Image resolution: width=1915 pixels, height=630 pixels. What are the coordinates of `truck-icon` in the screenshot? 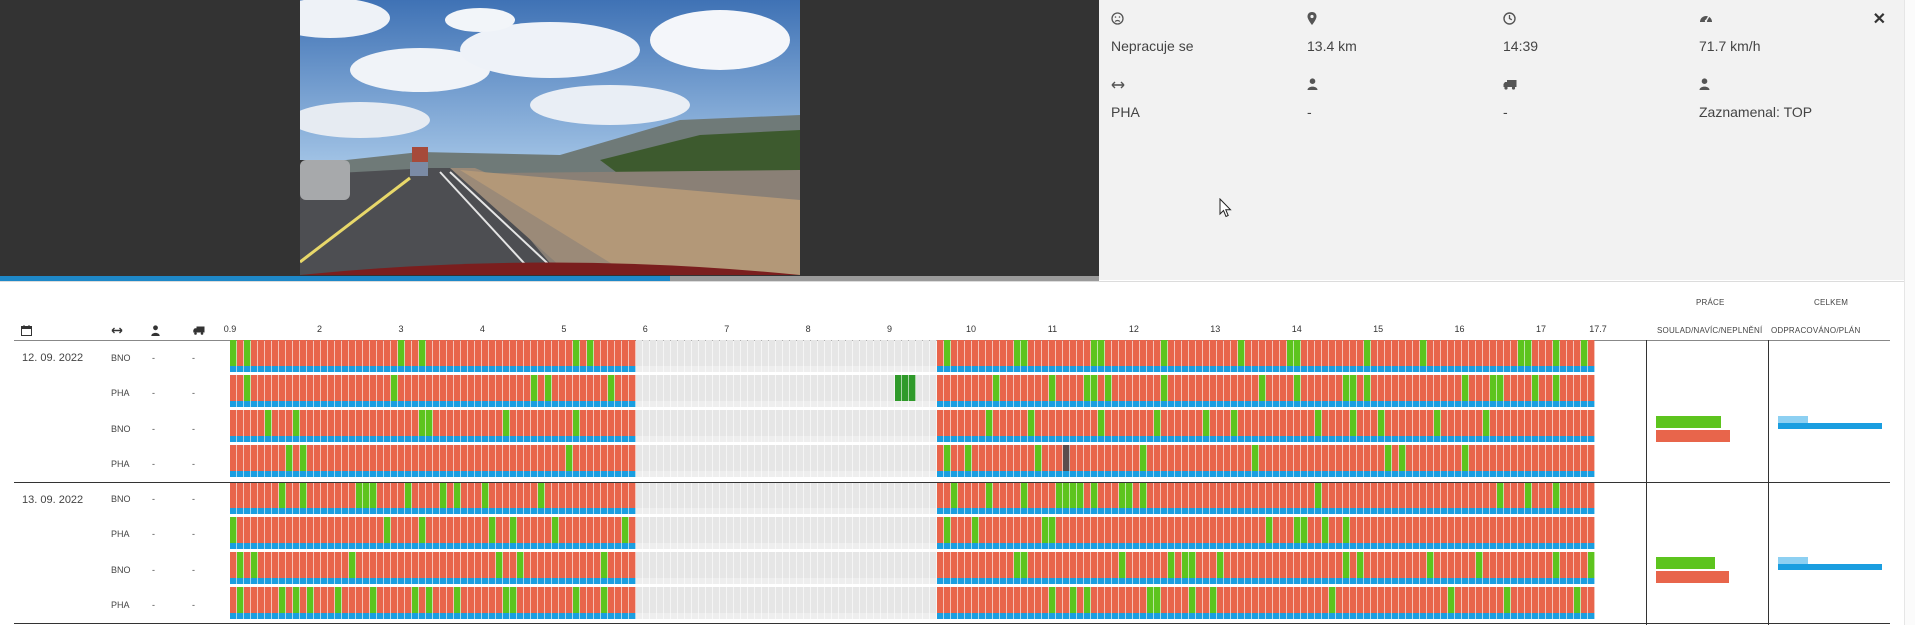 It's located at (199, 332).